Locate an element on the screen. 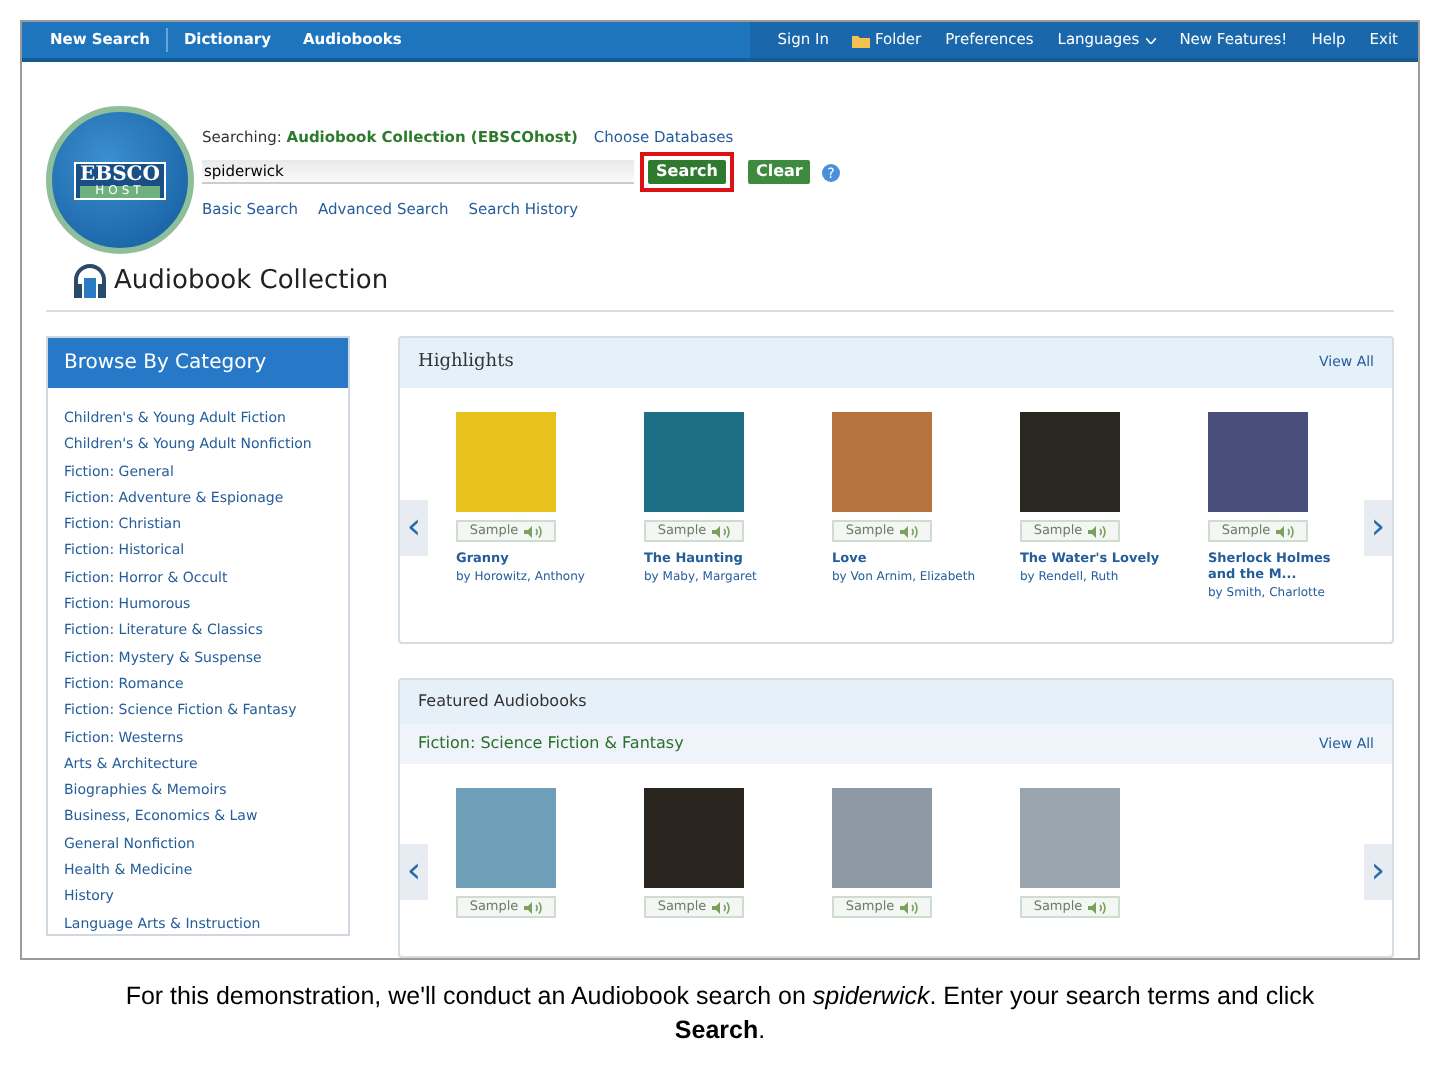  clear-button: Clear is located at coordinates (779, 172).